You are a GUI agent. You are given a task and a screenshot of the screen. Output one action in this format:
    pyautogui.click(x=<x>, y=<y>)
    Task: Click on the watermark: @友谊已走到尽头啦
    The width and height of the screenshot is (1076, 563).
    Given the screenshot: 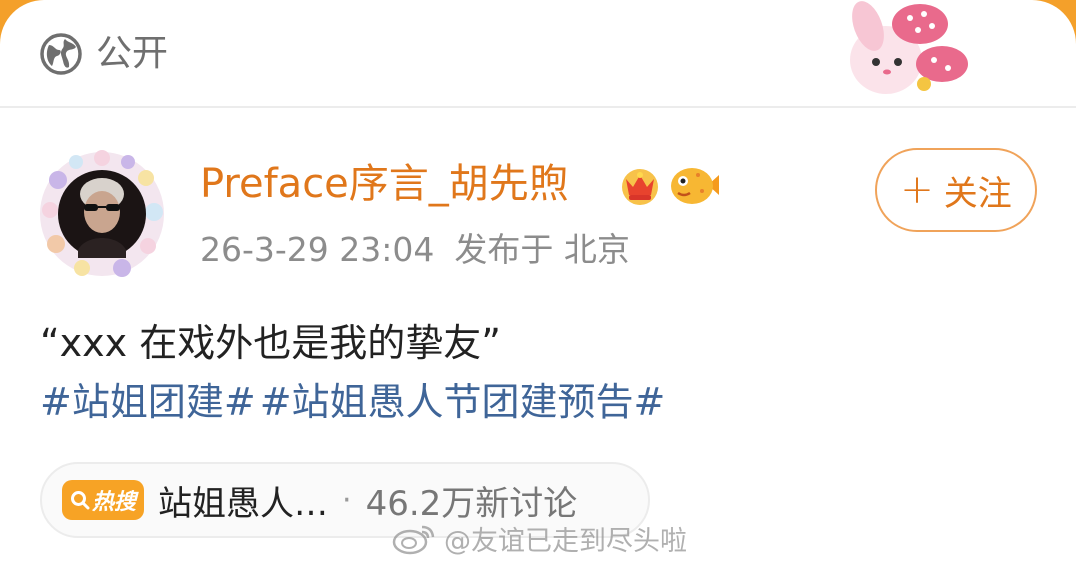 What is the action you would take?
    pyautogui.click(x=539, y=538)
    